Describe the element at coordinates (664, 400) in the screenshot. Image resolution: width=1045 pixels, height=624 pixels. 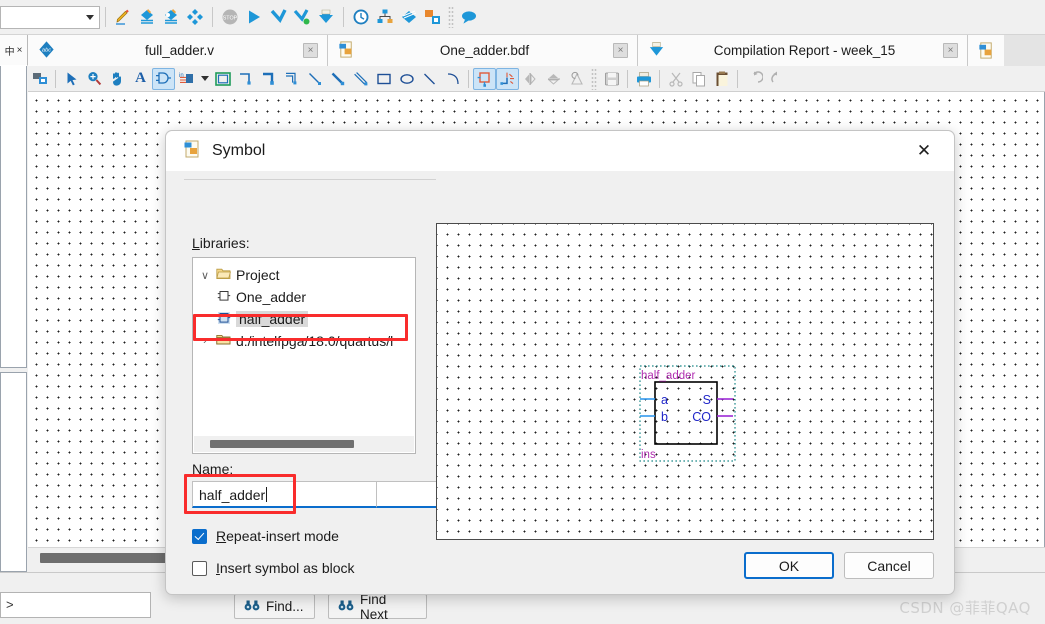
I see `svg-text: a` at that location.